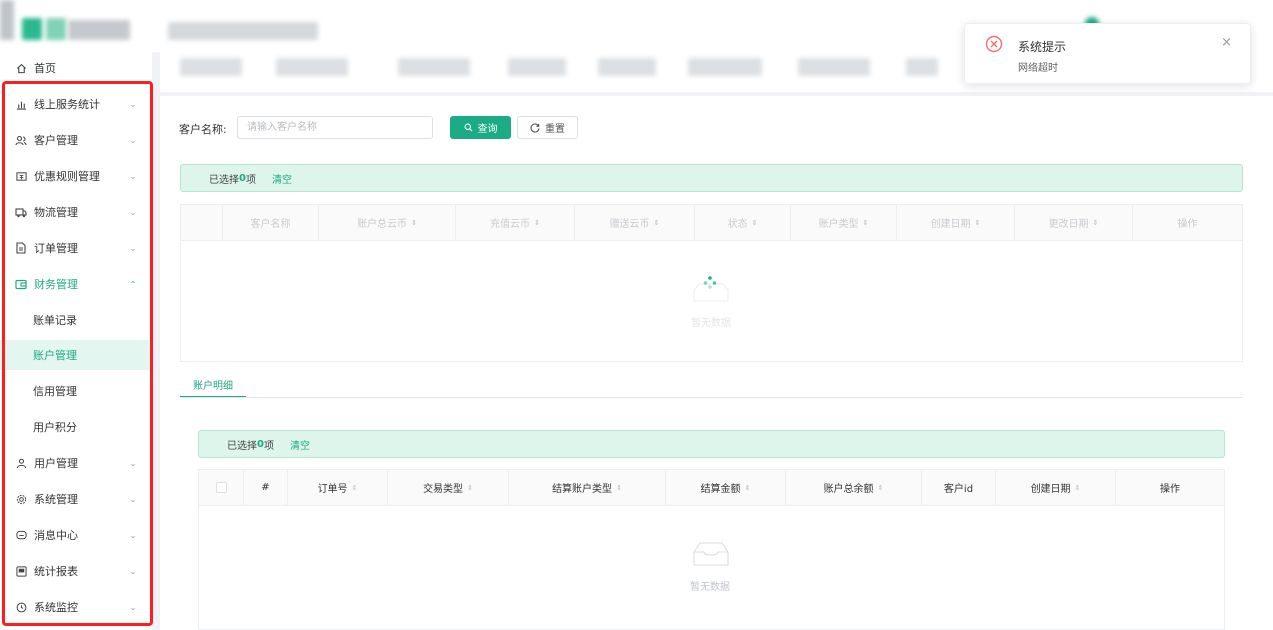 Image resolution: width=1273 pixels, height=630 pixels. I want to click on sidebar-item-label: 系统管理, so click(56, 499).